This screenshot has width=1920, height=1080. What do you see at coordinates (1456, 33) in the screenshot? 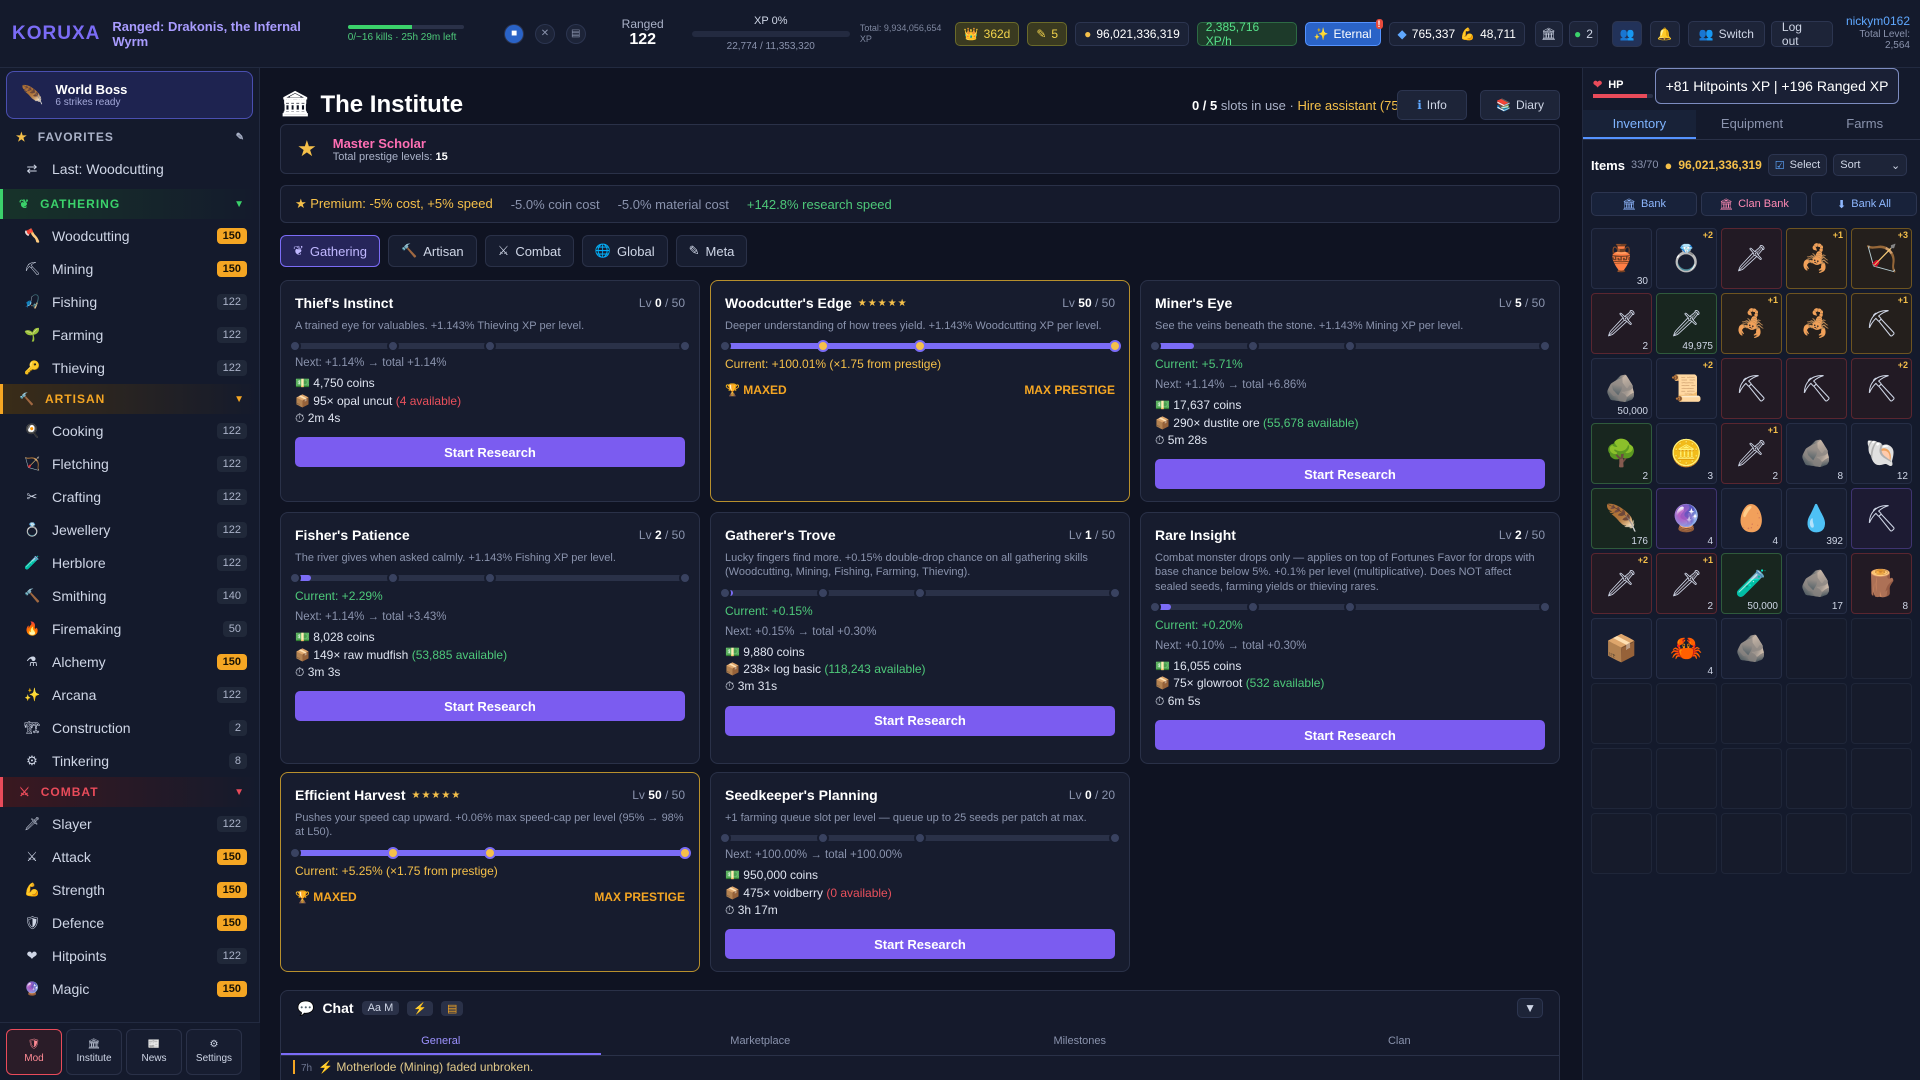
I see `gems-chip: ◆ 765,337 💪 48,711` at bounding box center [1456, 33].